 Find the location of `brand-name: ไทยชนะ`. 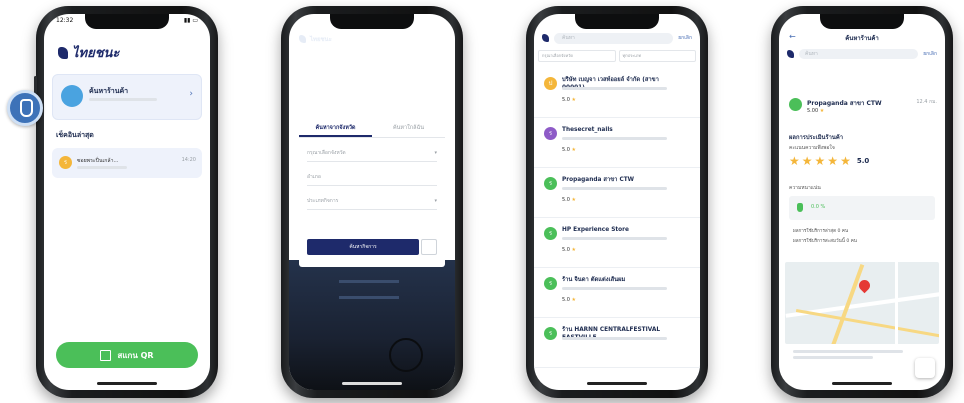

brand-name: ไทยชนะ is located at coordinates (321, 39).